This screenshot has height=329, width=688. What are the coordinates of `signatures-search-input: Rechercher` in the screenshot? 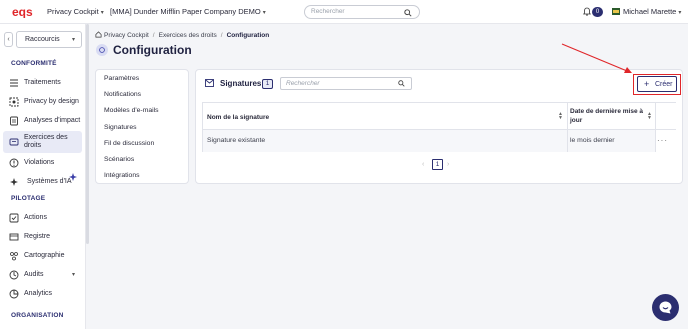 It's located at (346, 83).